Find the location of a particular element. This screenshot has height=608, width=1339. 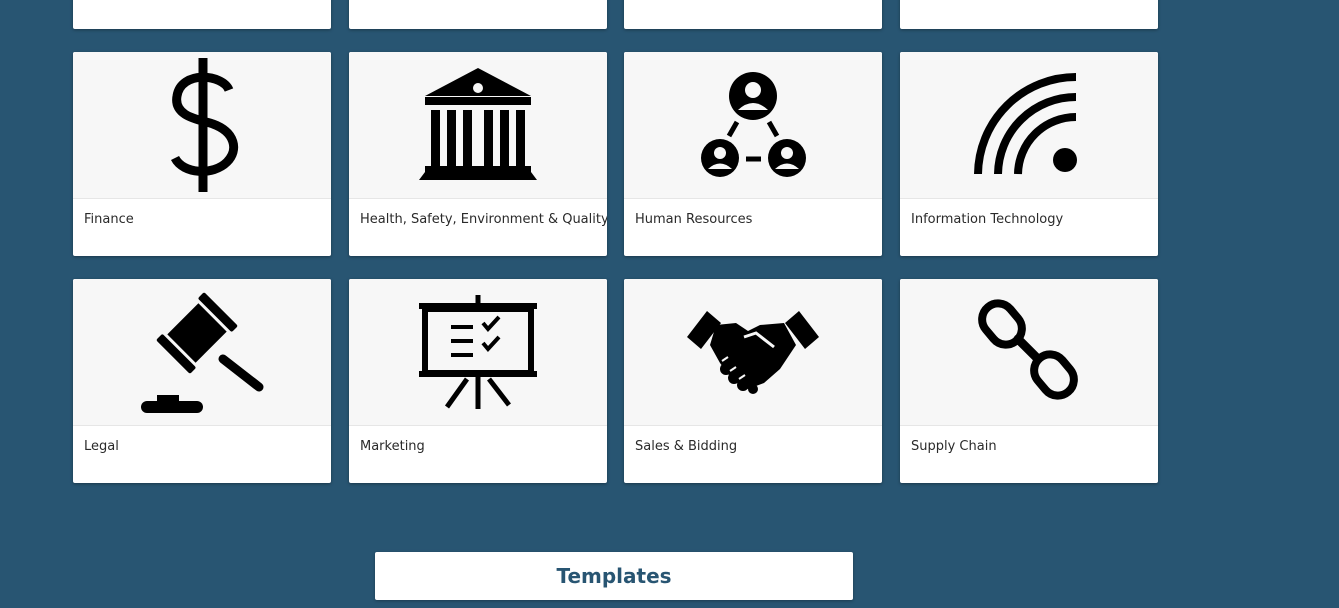

category-card-hseq: Health, Safety, Environment & Quality is located at coordinates (478, 154).